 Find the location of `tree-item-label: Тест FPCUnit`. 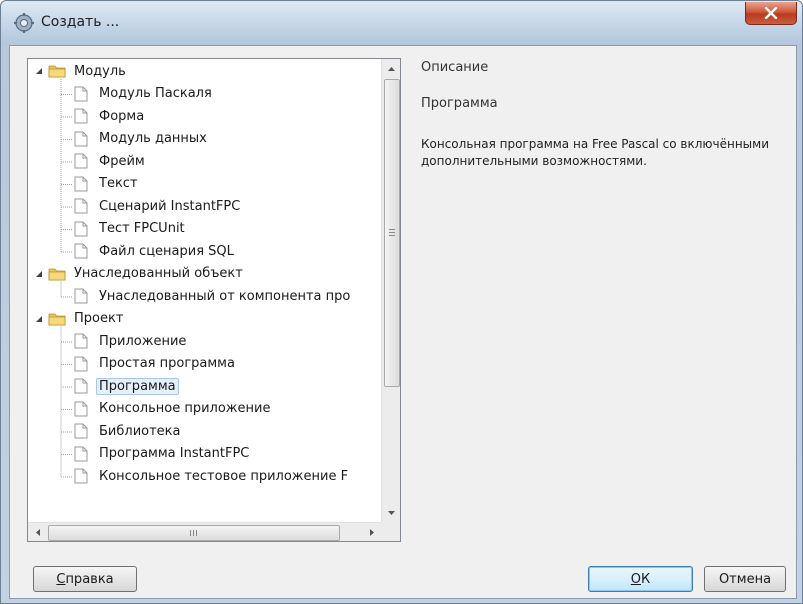

tree-item-label: Тест FPCUnit is located at coordinates (142, 228).